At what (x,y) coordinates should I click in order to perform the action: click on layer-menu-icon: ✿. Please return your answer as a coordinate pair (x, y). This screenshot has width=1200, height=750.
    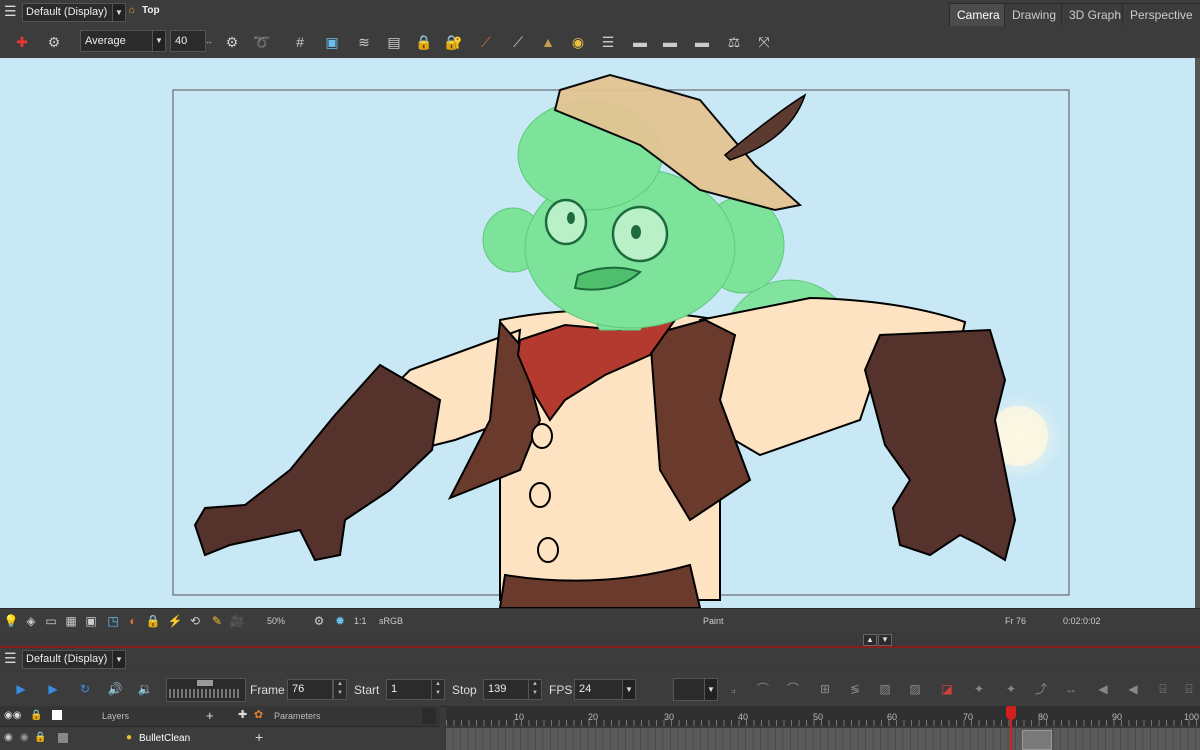
    Looking at the image, I should click on (258, 714).